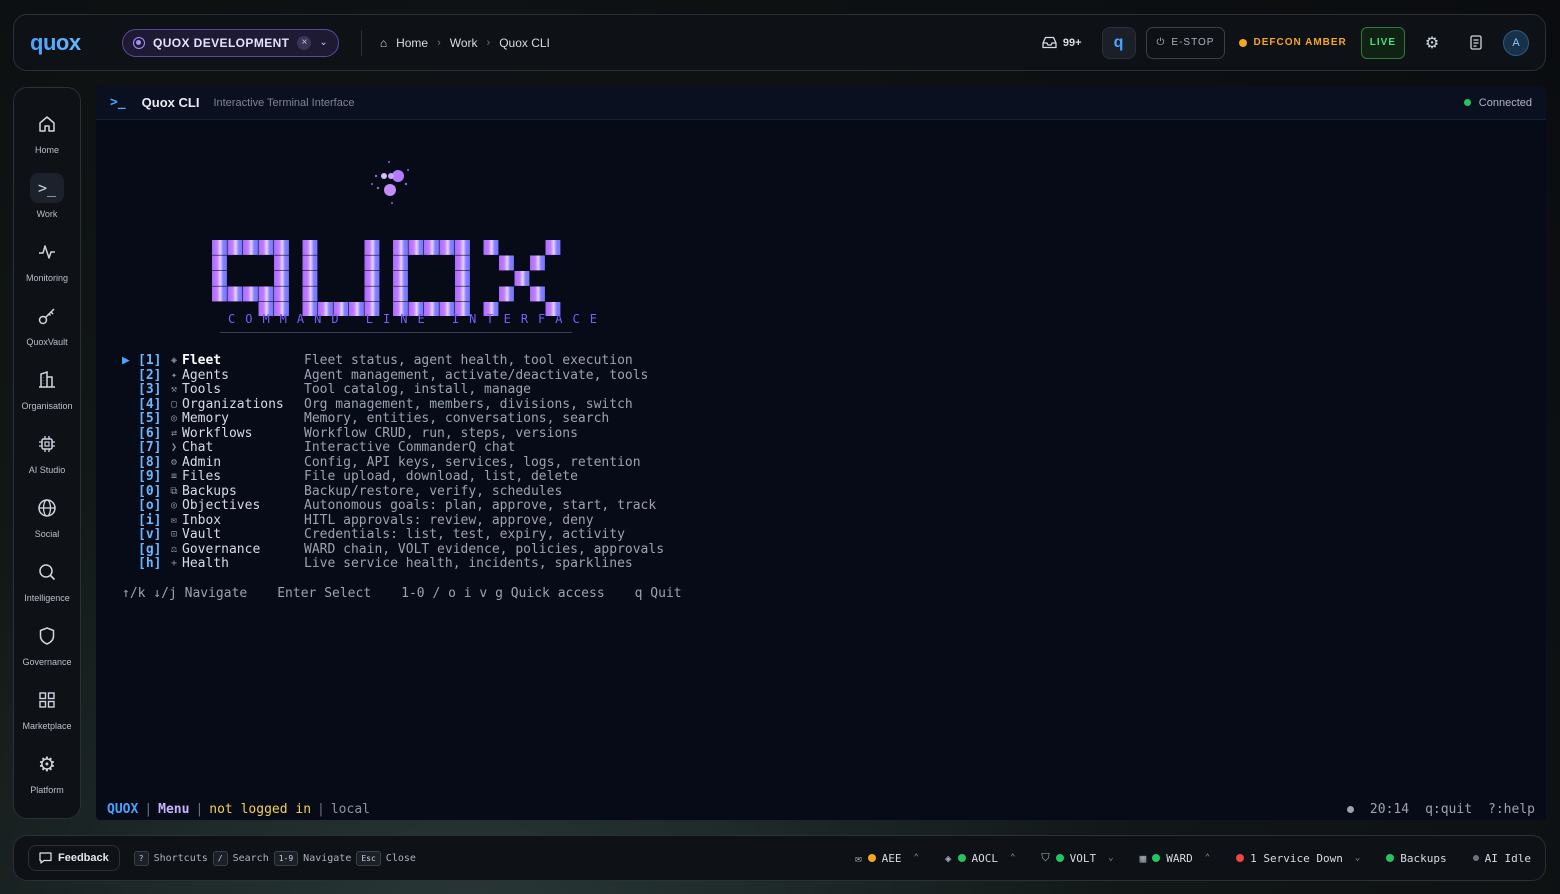 The image size is (1560, 894). I want to click on sidebar-item-governance: Governance, so click(47, 644).